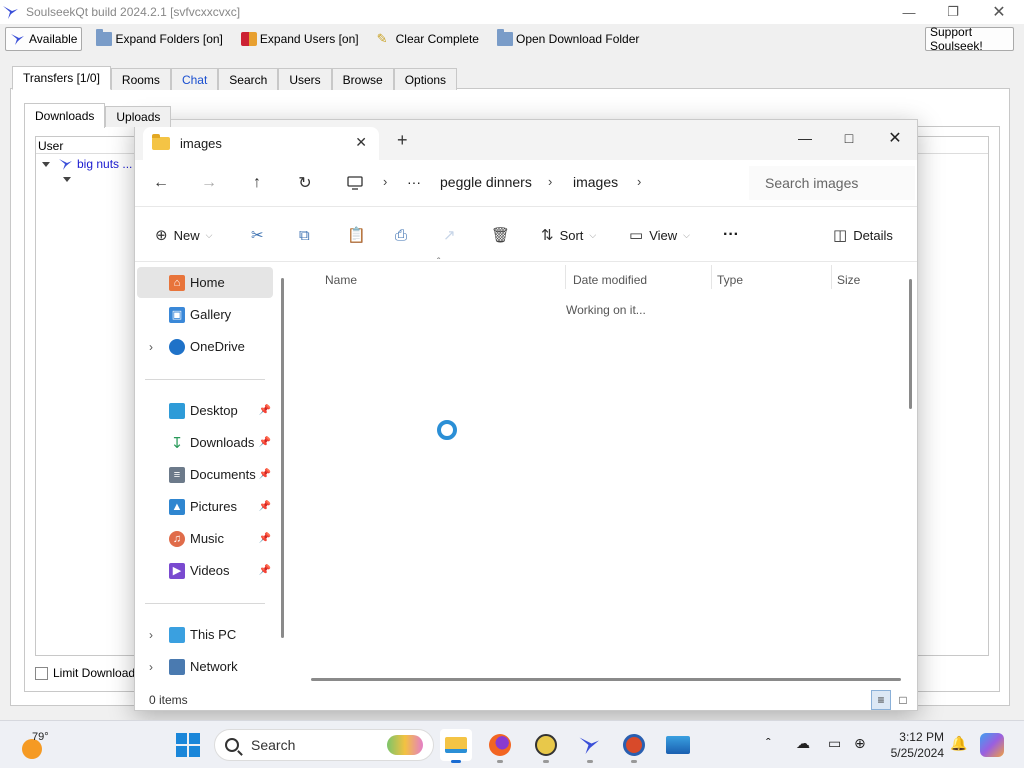 This screenshot has width=1024, height=768. What do you see at coordinates (282, 458) in the screenshot?
I see `nav-scrollbar` at bounding box center [282, 458].